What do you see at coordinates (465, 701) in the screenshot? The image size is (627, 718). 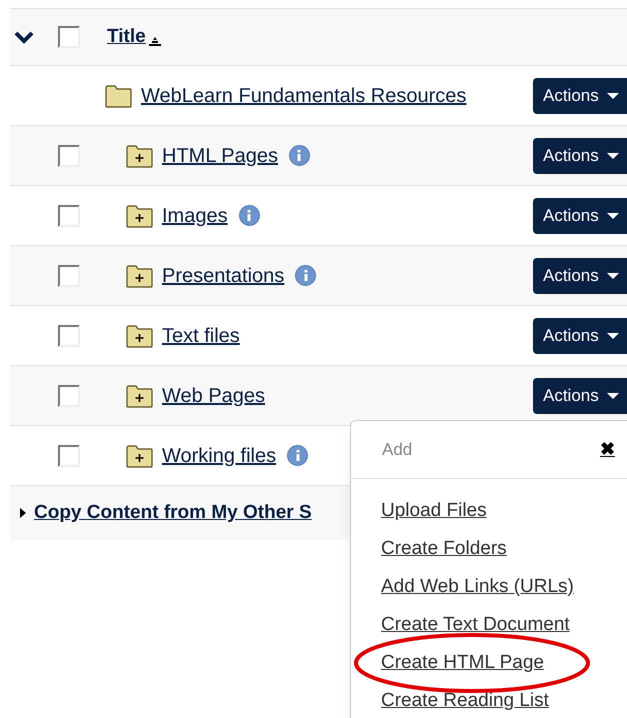 I see `menu-item-link: Create Reading List` at bounding box center [465, 701].